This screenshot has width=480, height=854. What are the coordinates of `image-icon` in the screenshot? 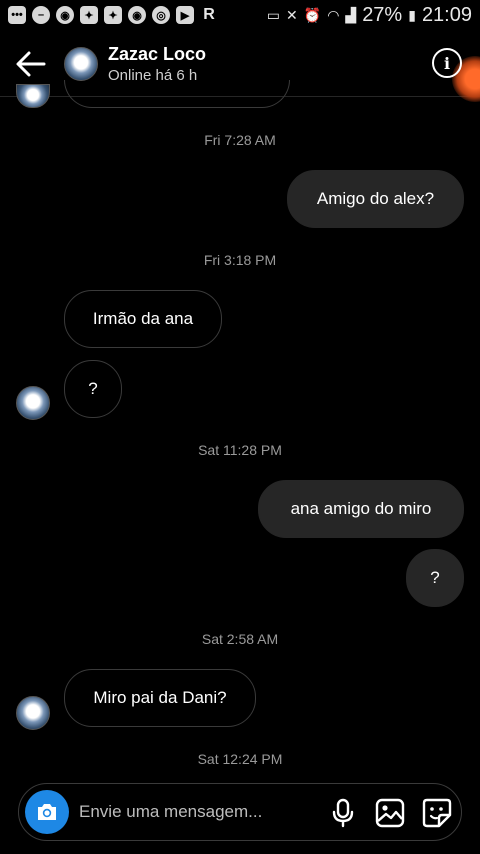 It's located at (390, 813).